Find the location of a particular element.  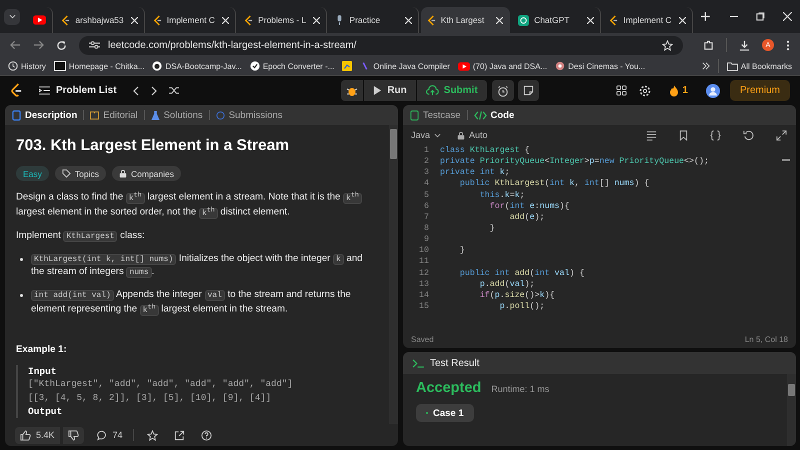

panel-tab: Description is located at coordinates (45, 115).